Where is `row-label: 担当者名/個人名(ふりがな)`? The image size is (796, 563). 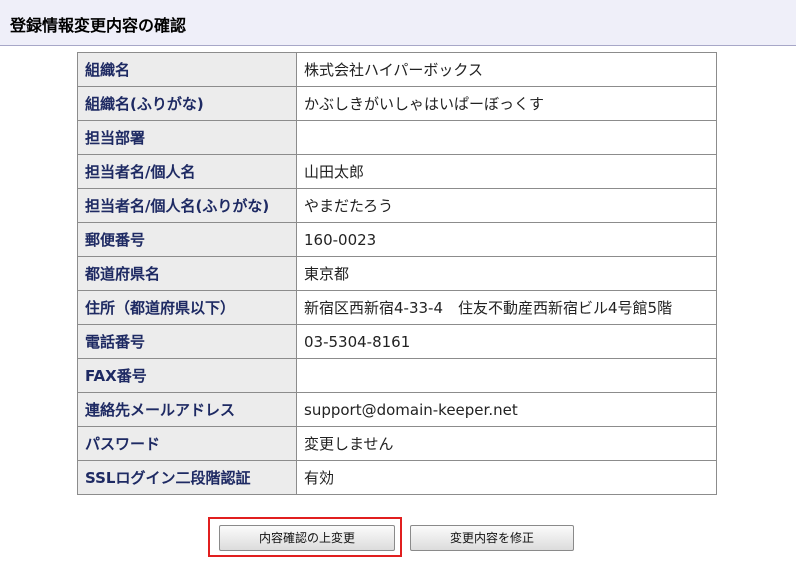
row-label: 担当者名/個人名(ふりがな) is located at coordinates (187, 205).